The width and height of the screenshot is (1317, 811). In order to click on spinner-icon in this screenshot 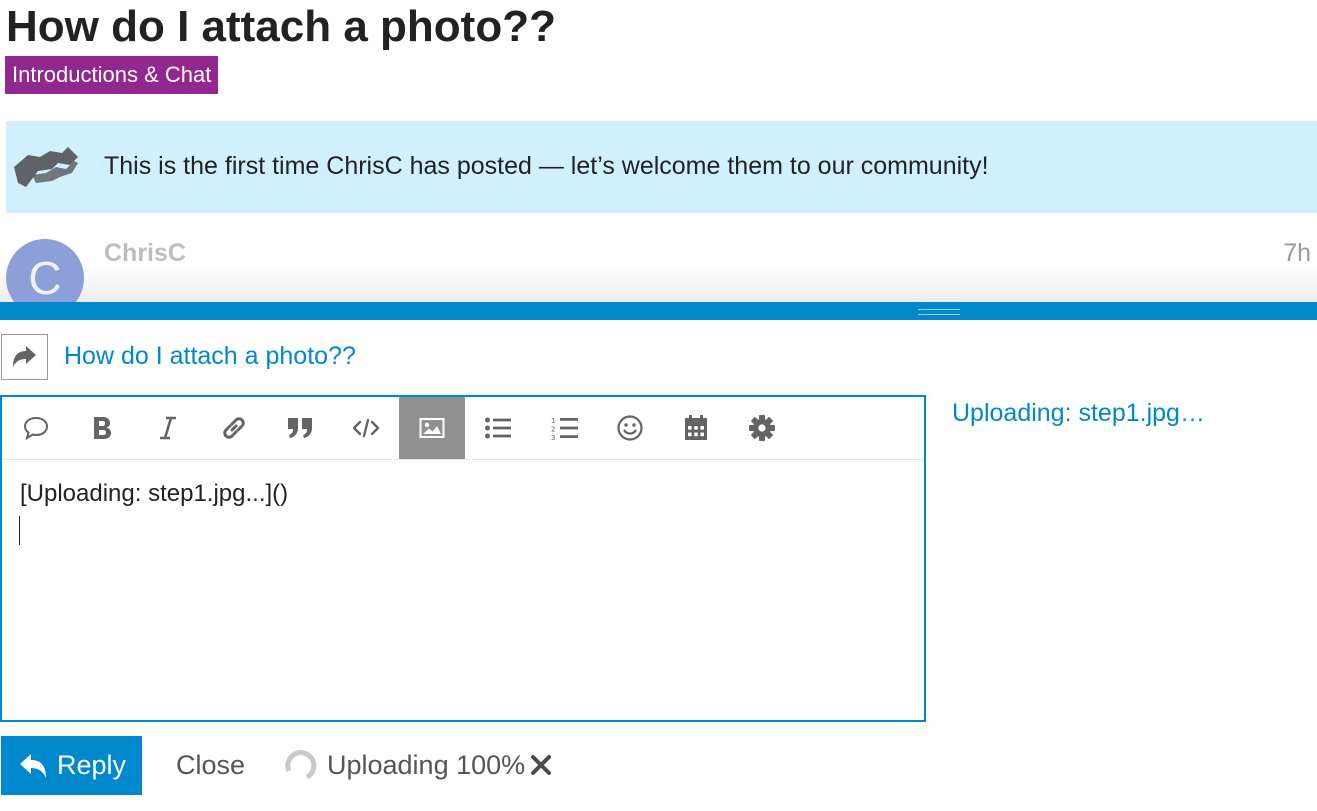, I will do `click(301, 765)`.